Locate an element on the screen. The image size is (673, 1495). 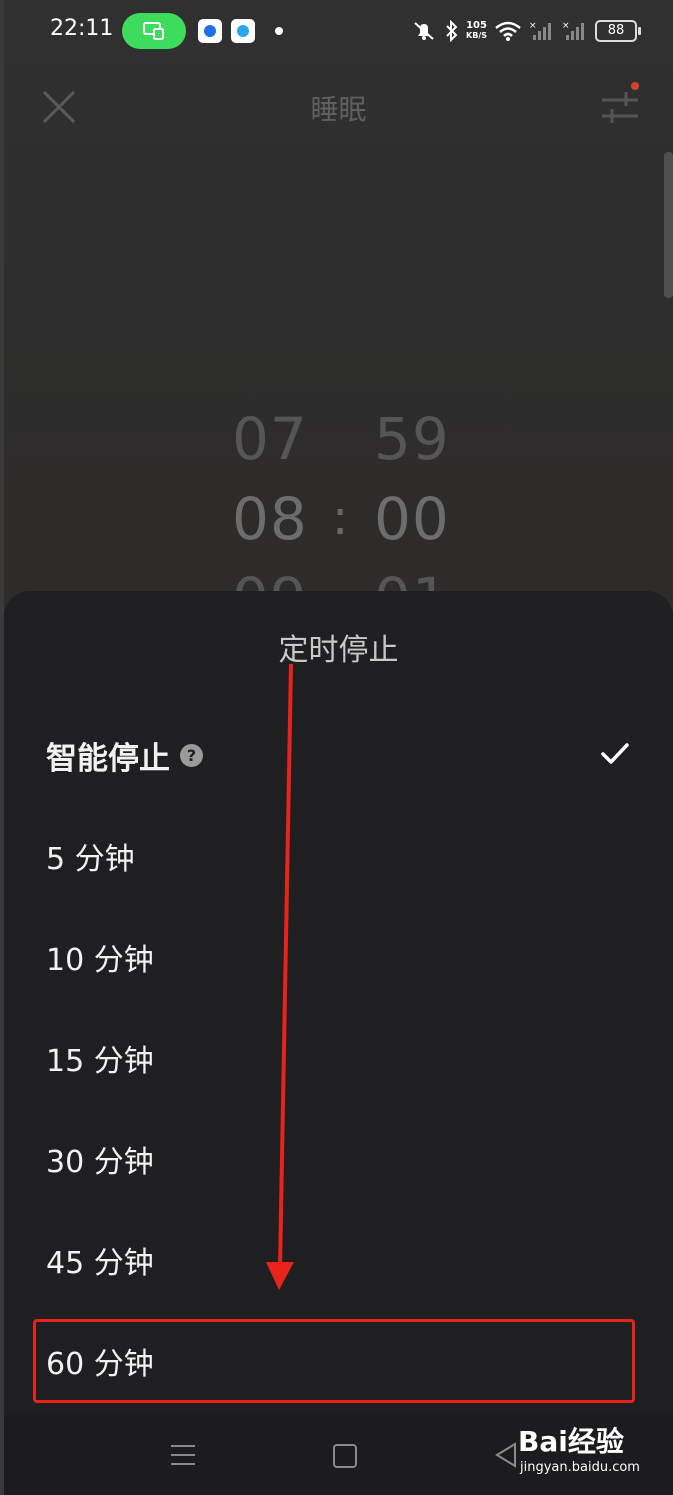
watermark: Bai经验 jingyan.baidu.com is located at coordinates (581, 1450).